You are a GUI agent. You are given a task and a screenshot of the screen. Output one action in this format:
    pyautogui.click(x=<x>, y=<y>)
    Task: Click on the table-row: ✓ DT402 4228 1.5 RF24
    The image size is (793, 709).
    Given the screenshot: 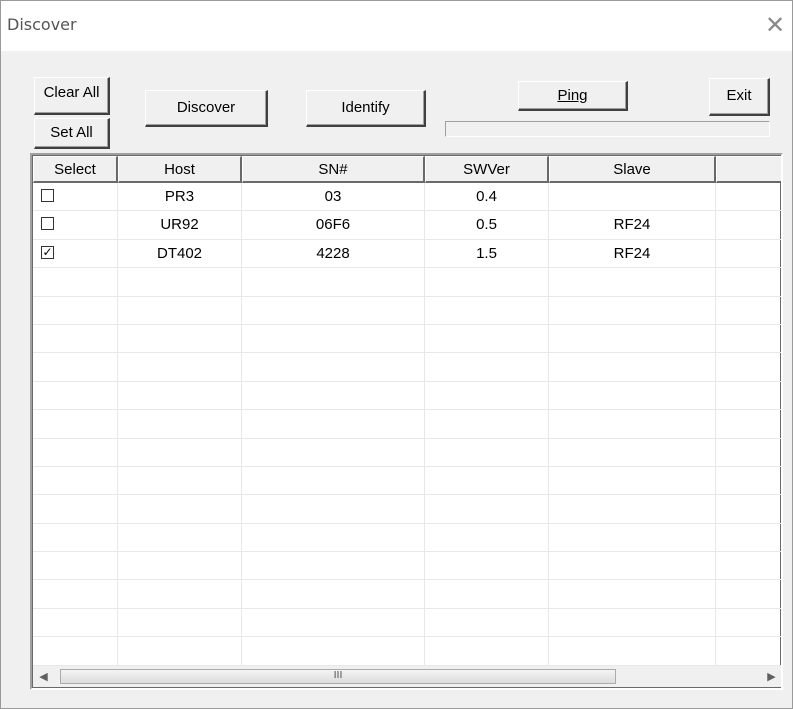 What is the action you would take?
    pyautogui.click(x=407, y=254)
    